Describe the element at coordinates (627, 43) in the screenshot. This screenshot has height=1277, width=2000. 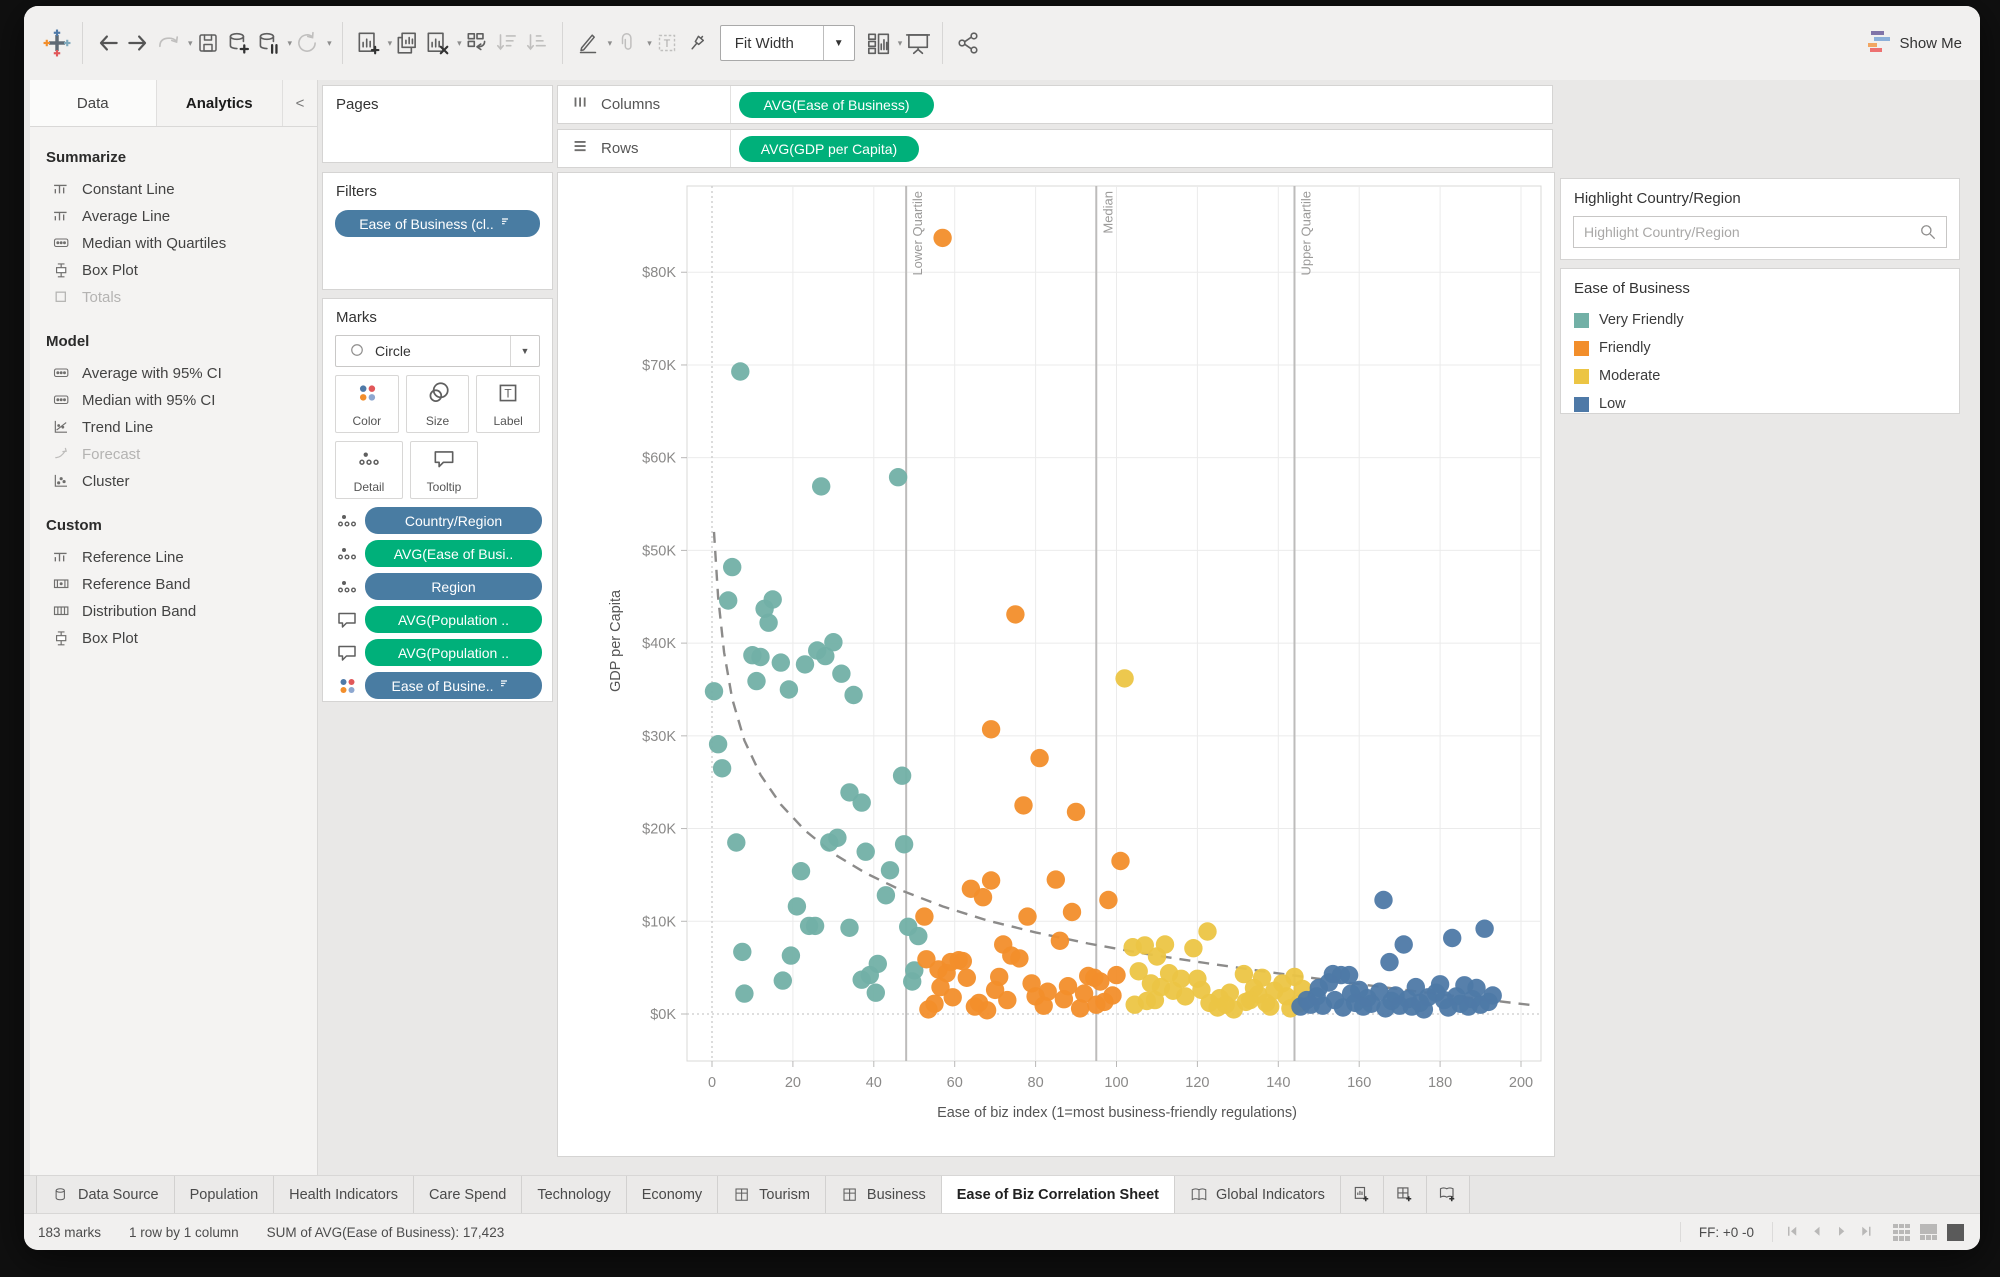
I see `group-members-button` at that location.